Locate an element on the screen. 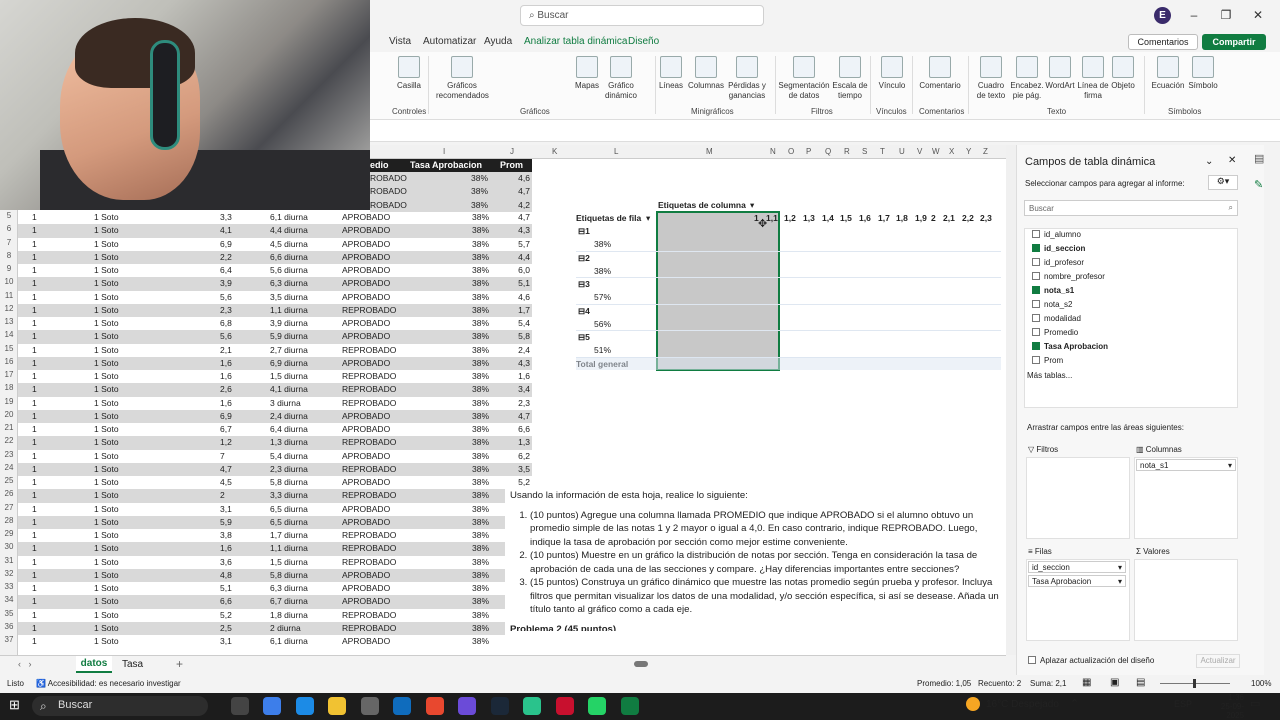  steam-icon is located at coordinates (500, 706).